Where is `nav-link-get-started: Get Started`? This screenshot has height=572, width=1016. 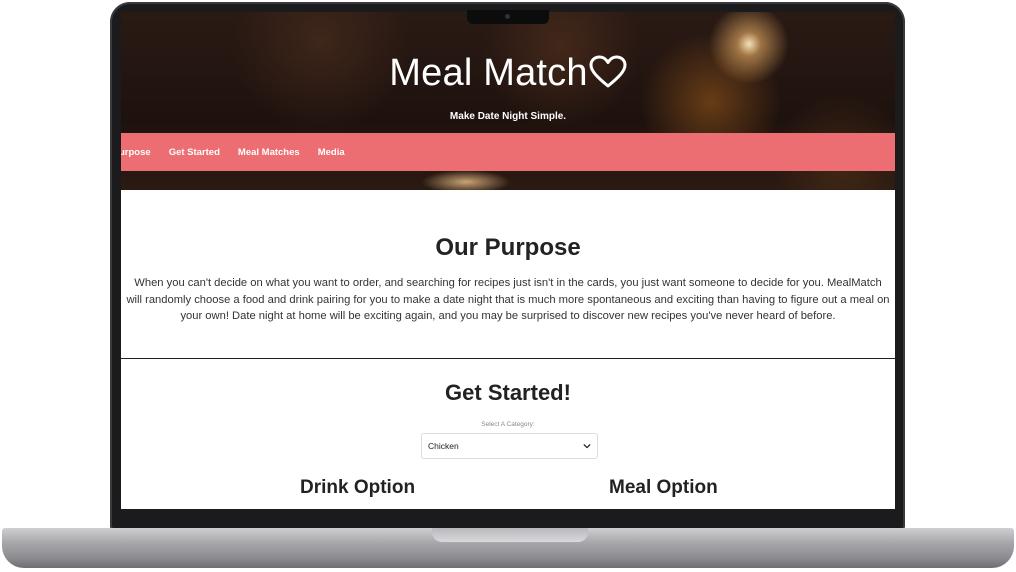 nav-link-get-started: Get Started is located at coordinates (194, 152).